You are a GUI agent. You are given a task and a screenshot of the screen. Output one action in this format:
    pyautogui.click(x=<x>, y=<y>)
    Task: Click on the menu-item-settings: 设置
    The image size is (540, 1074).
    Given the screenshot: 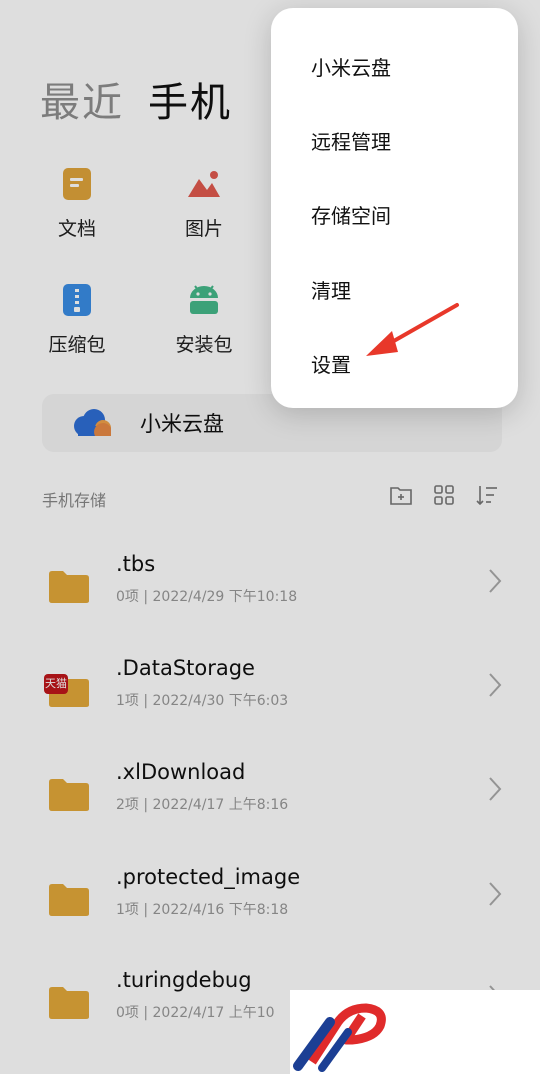 What is the action you would take?
    pyautogui.click(x=331, y=363)
    